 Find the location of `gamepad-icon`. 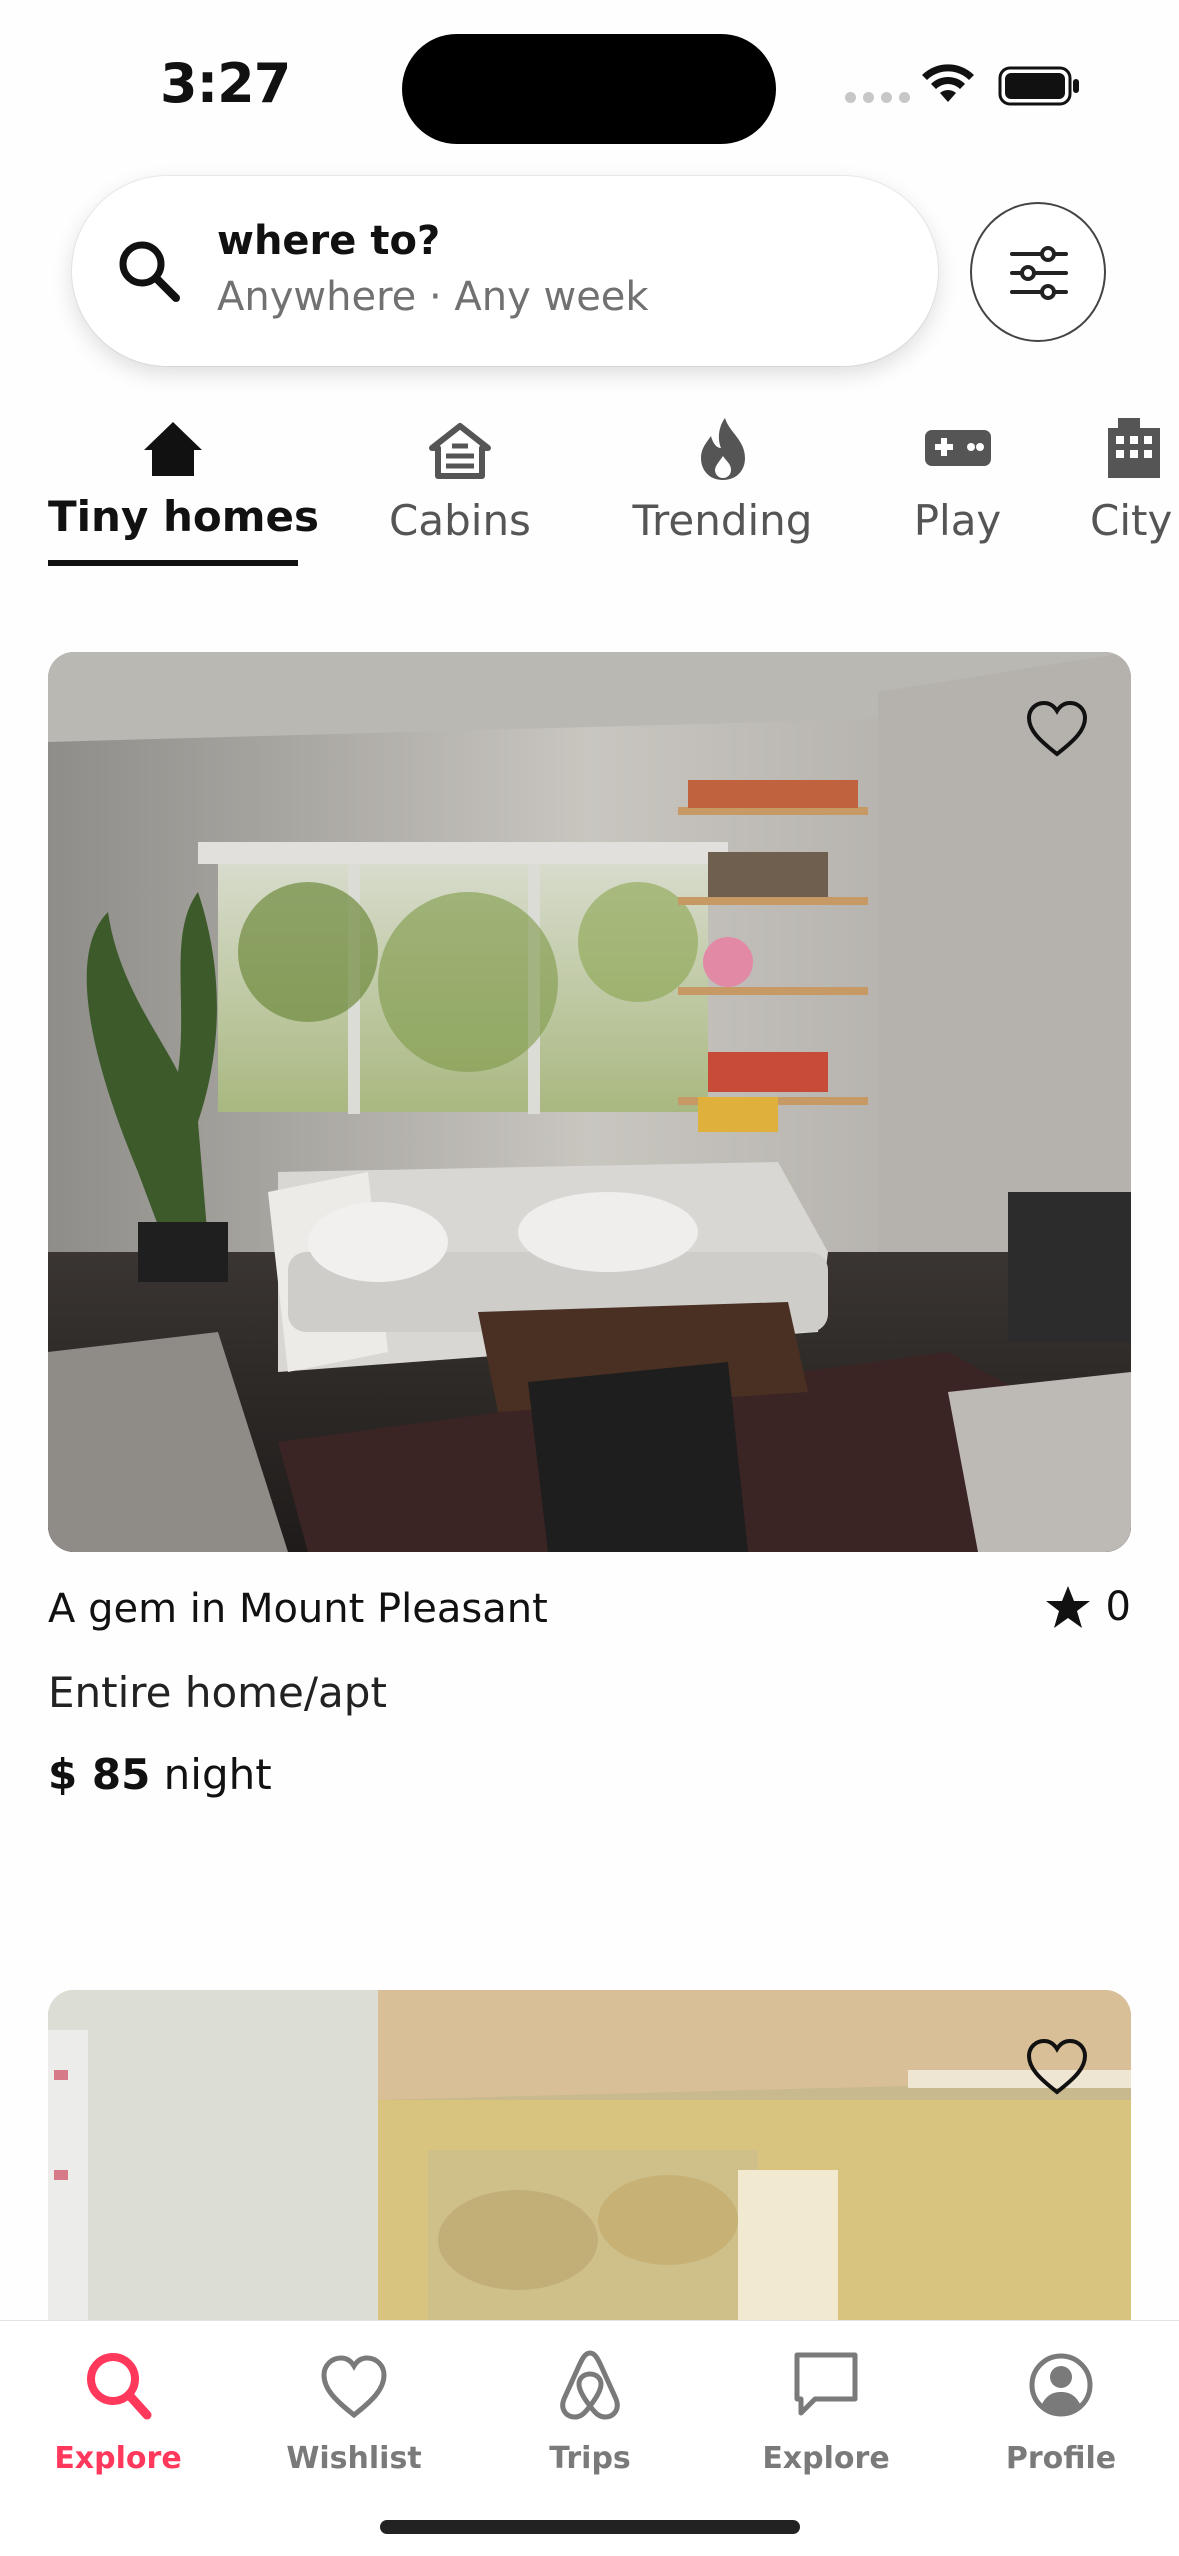

gamepad-icon is located at coordinates (957, 448).